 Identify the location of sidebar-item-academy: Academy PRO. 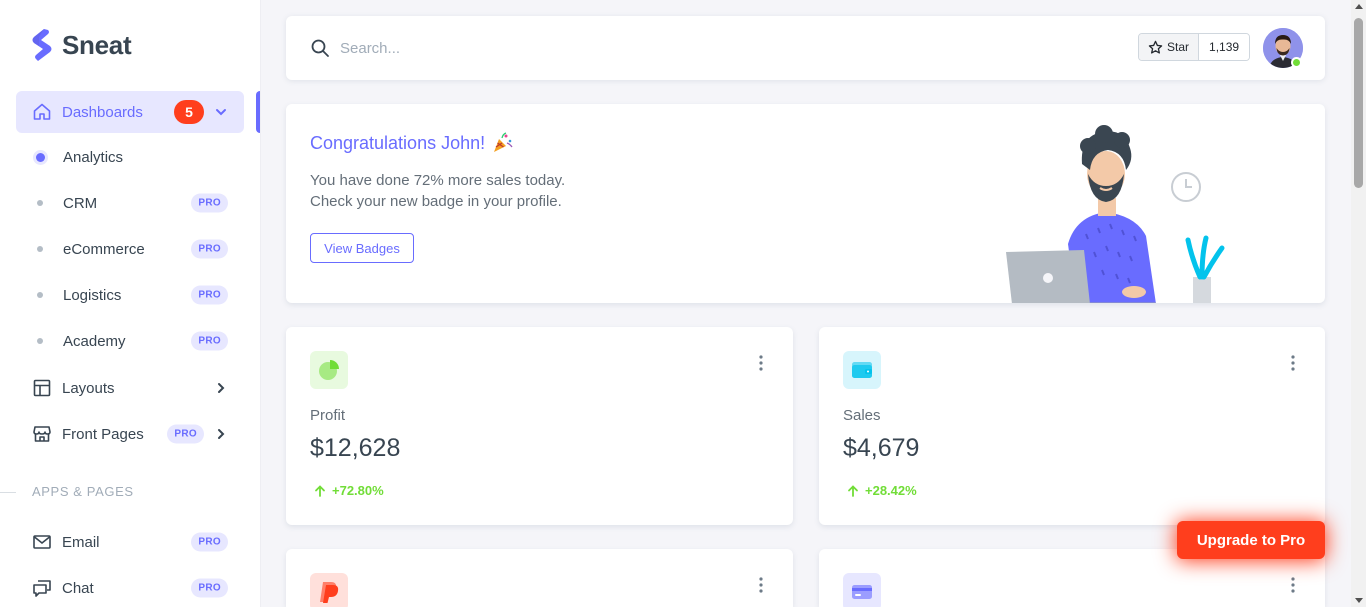
(130, 341).